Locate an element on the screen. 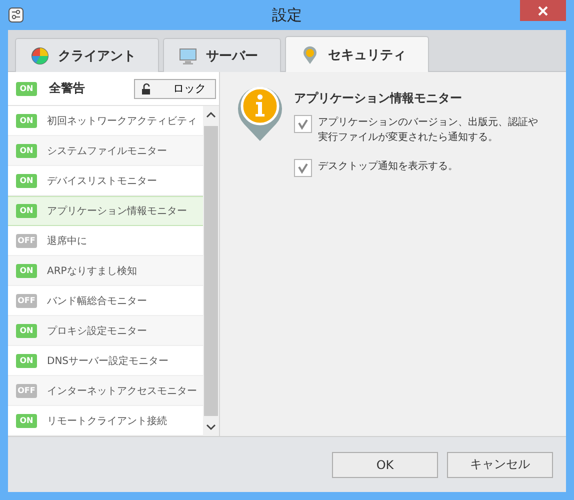  list-item: ON ARPなりすまし検知 is located at coordinates (105, 271).